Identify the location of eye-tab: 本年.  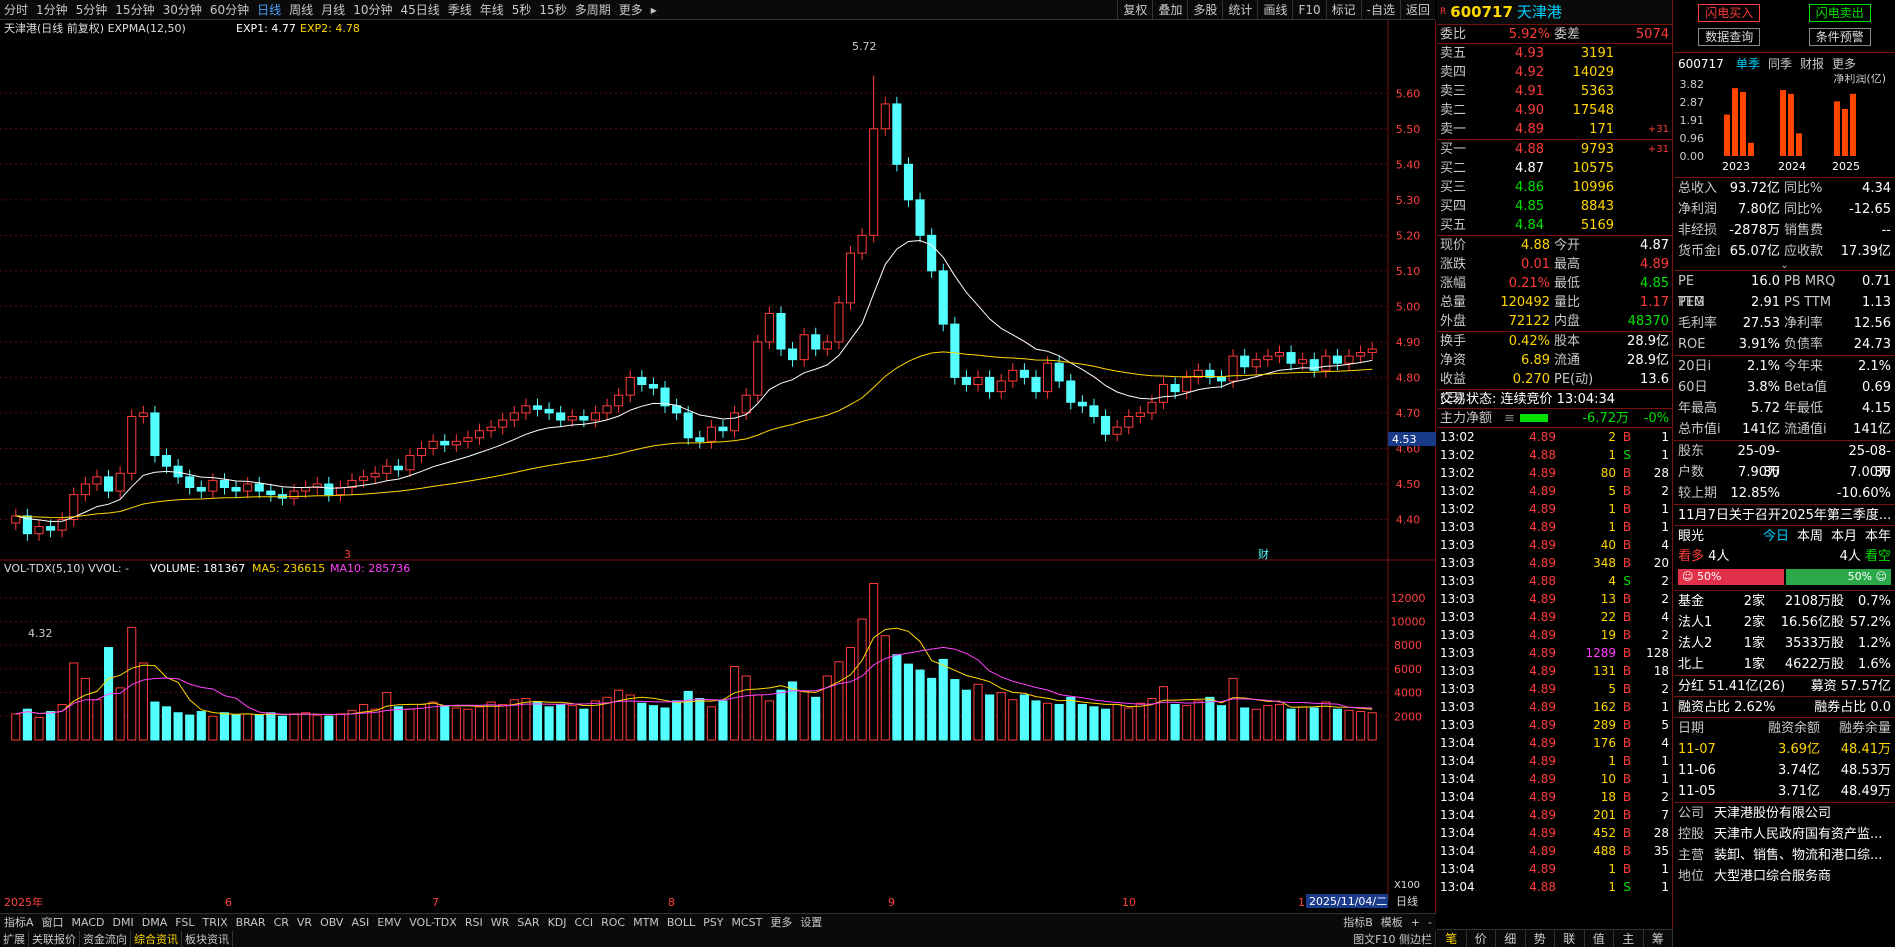
(1878, 536).